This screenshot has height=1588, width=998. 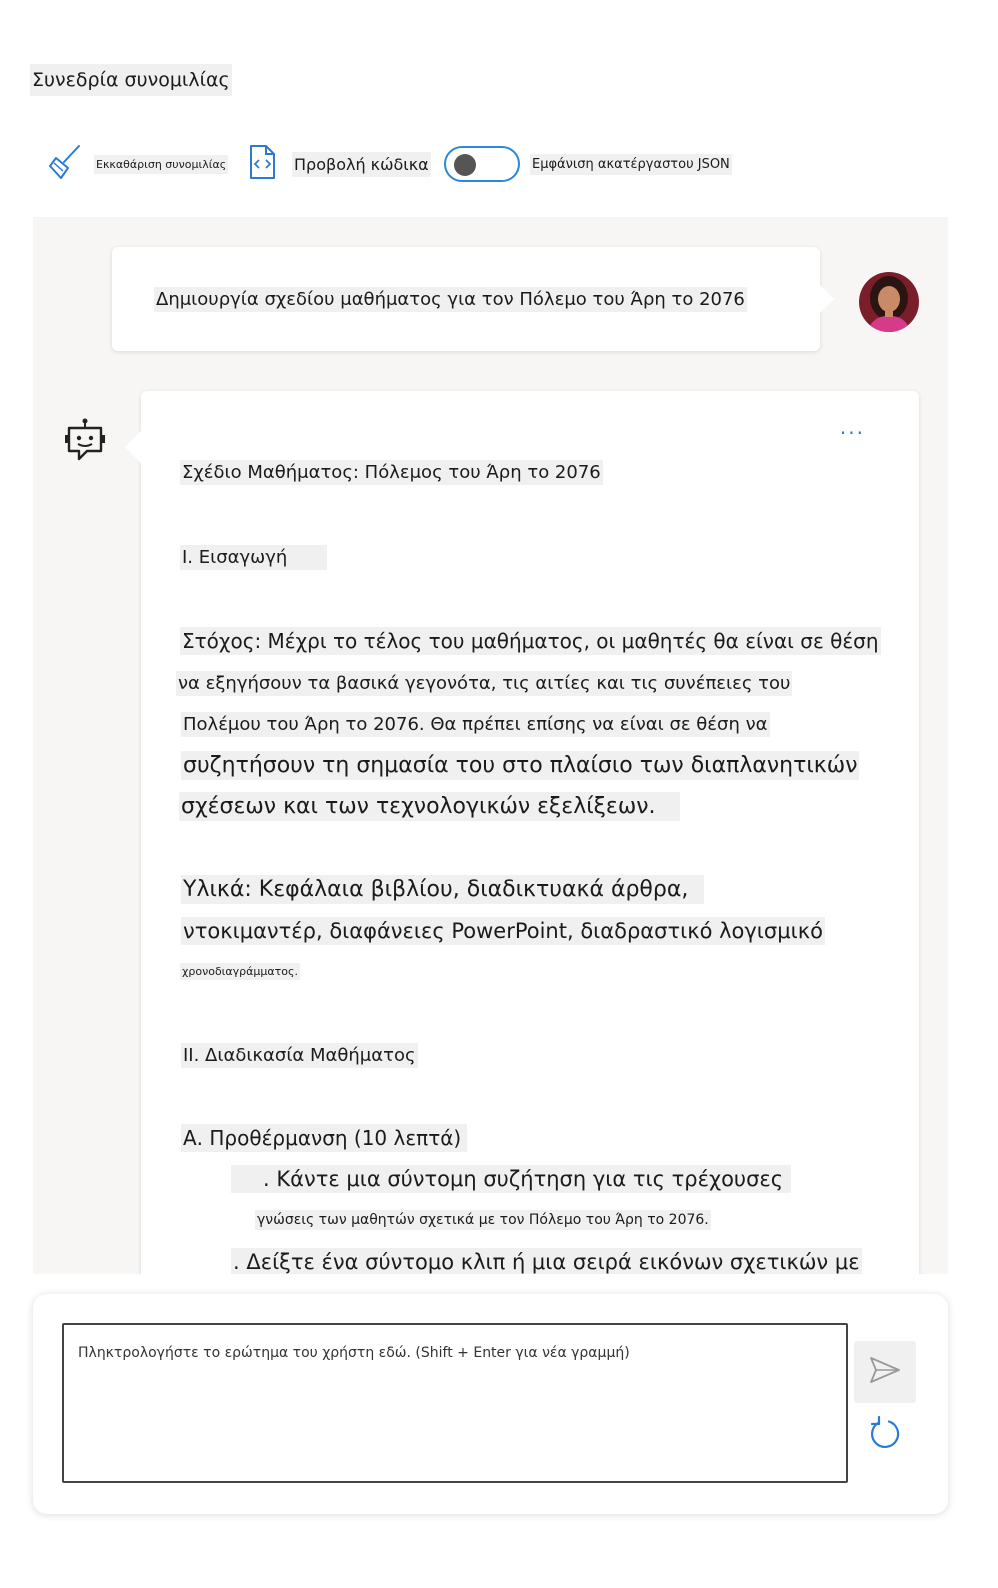 I want to click on ellipsis-icon: ···, so click(x=852, y=433).